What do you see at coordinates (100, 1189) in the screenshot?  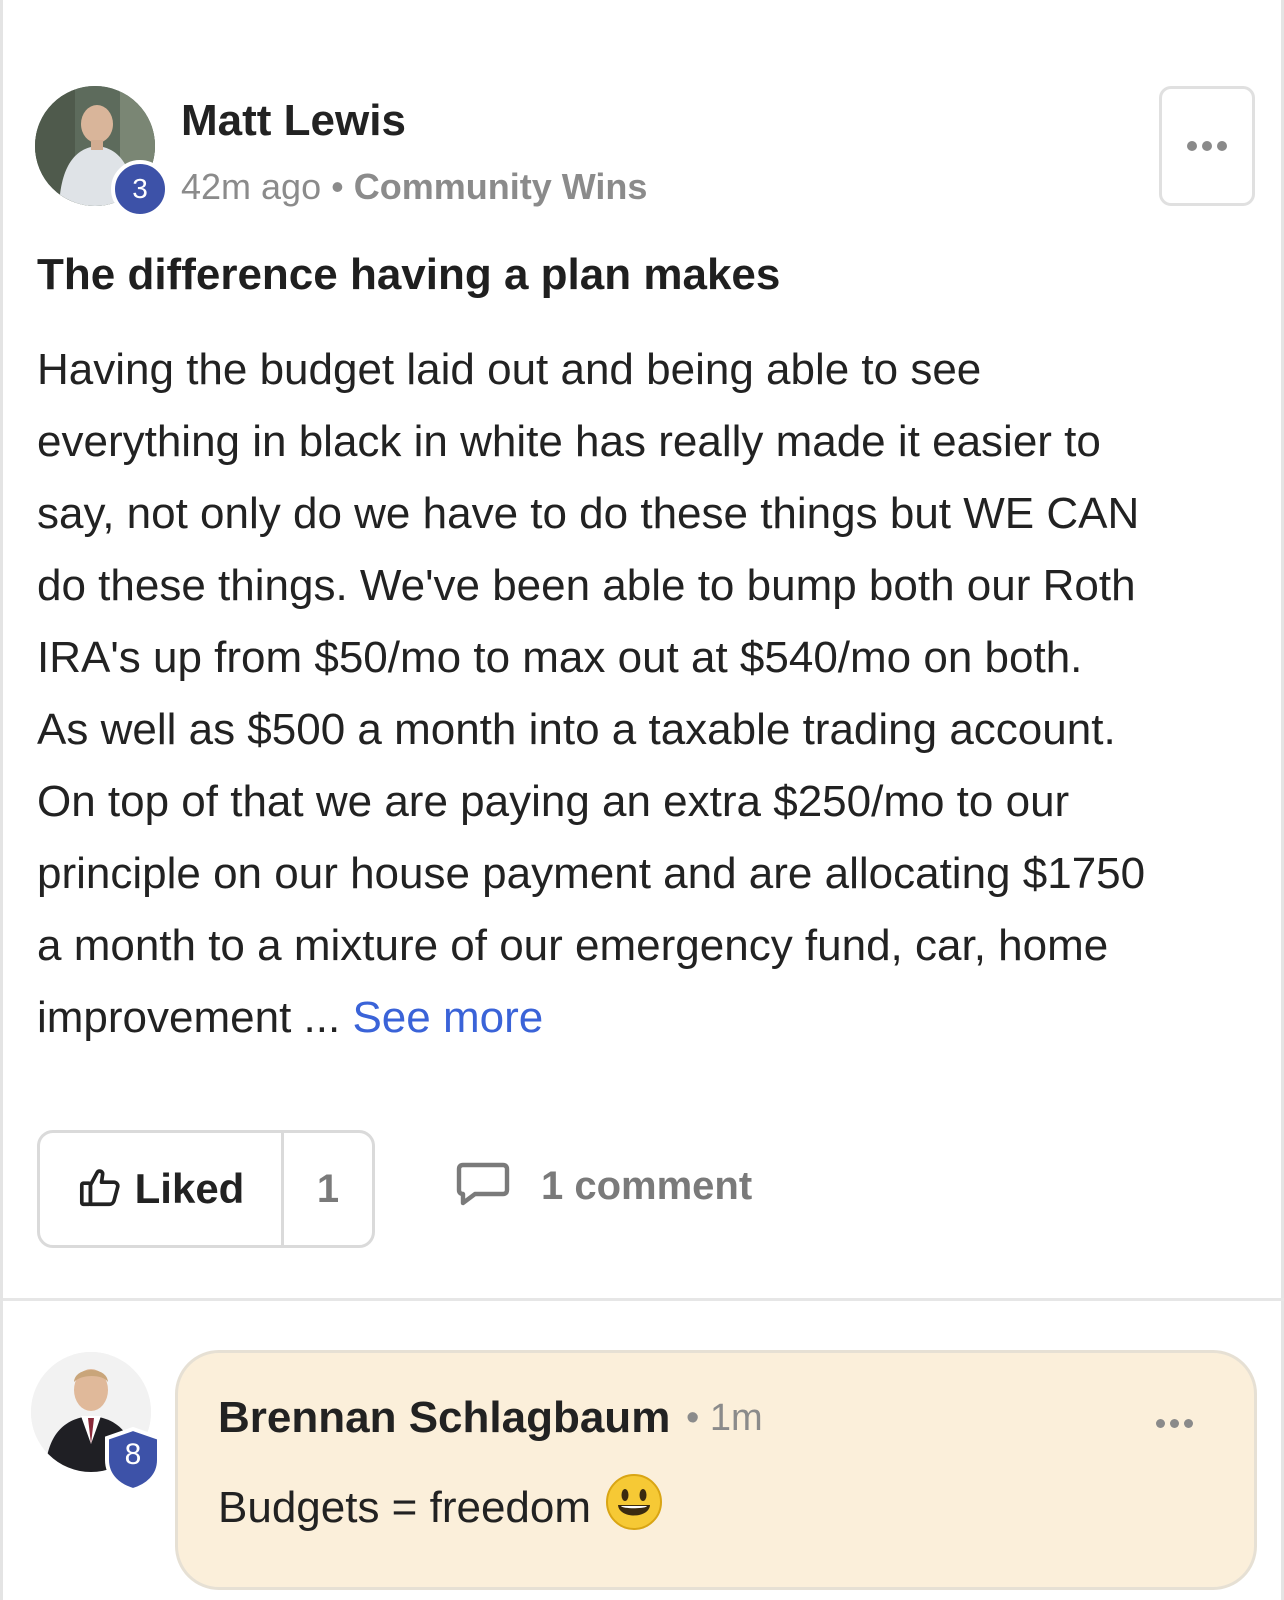 I see `thumbs-up-icon` at bounding box center [100, 1189].